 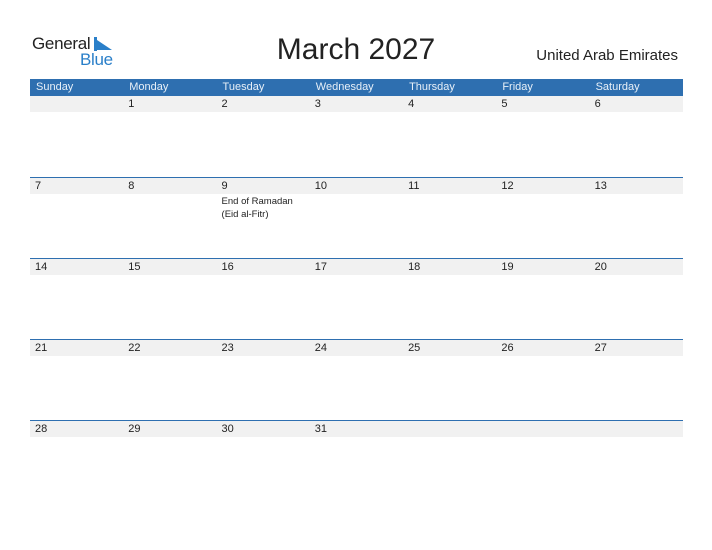 What do you see at coordinates (131, 104) in the screenshot?
I see `day-number: 1` at bounding box center [131, 104].